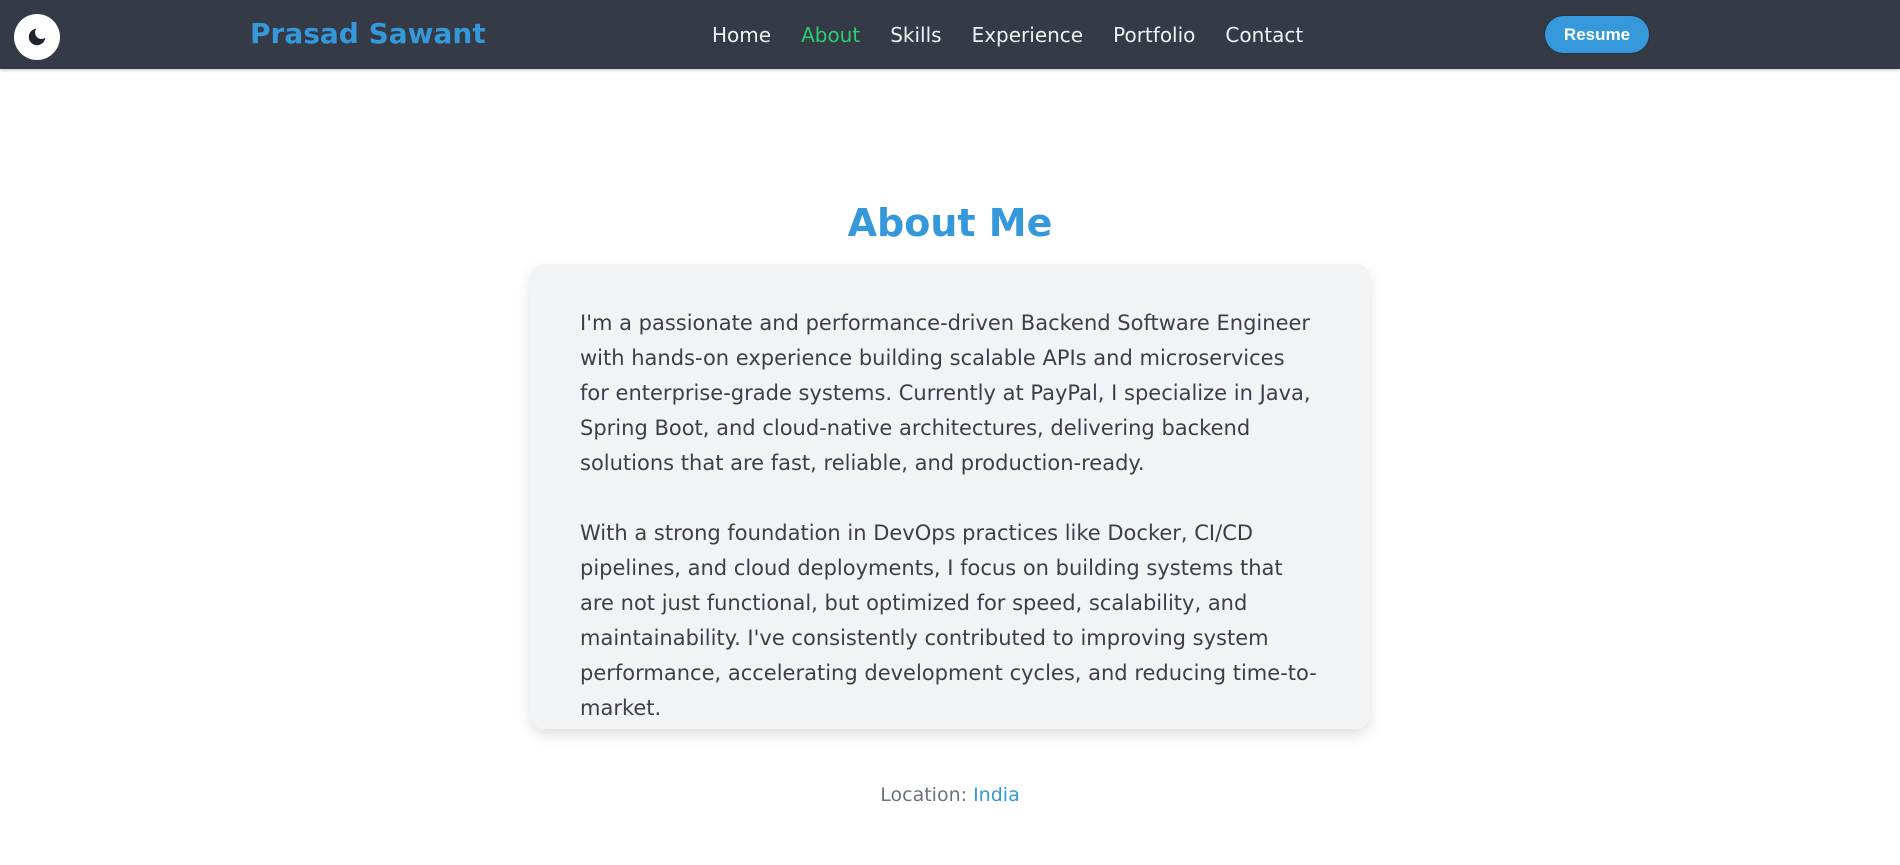  I want to click on location-label: Location:, so click(924, 795).